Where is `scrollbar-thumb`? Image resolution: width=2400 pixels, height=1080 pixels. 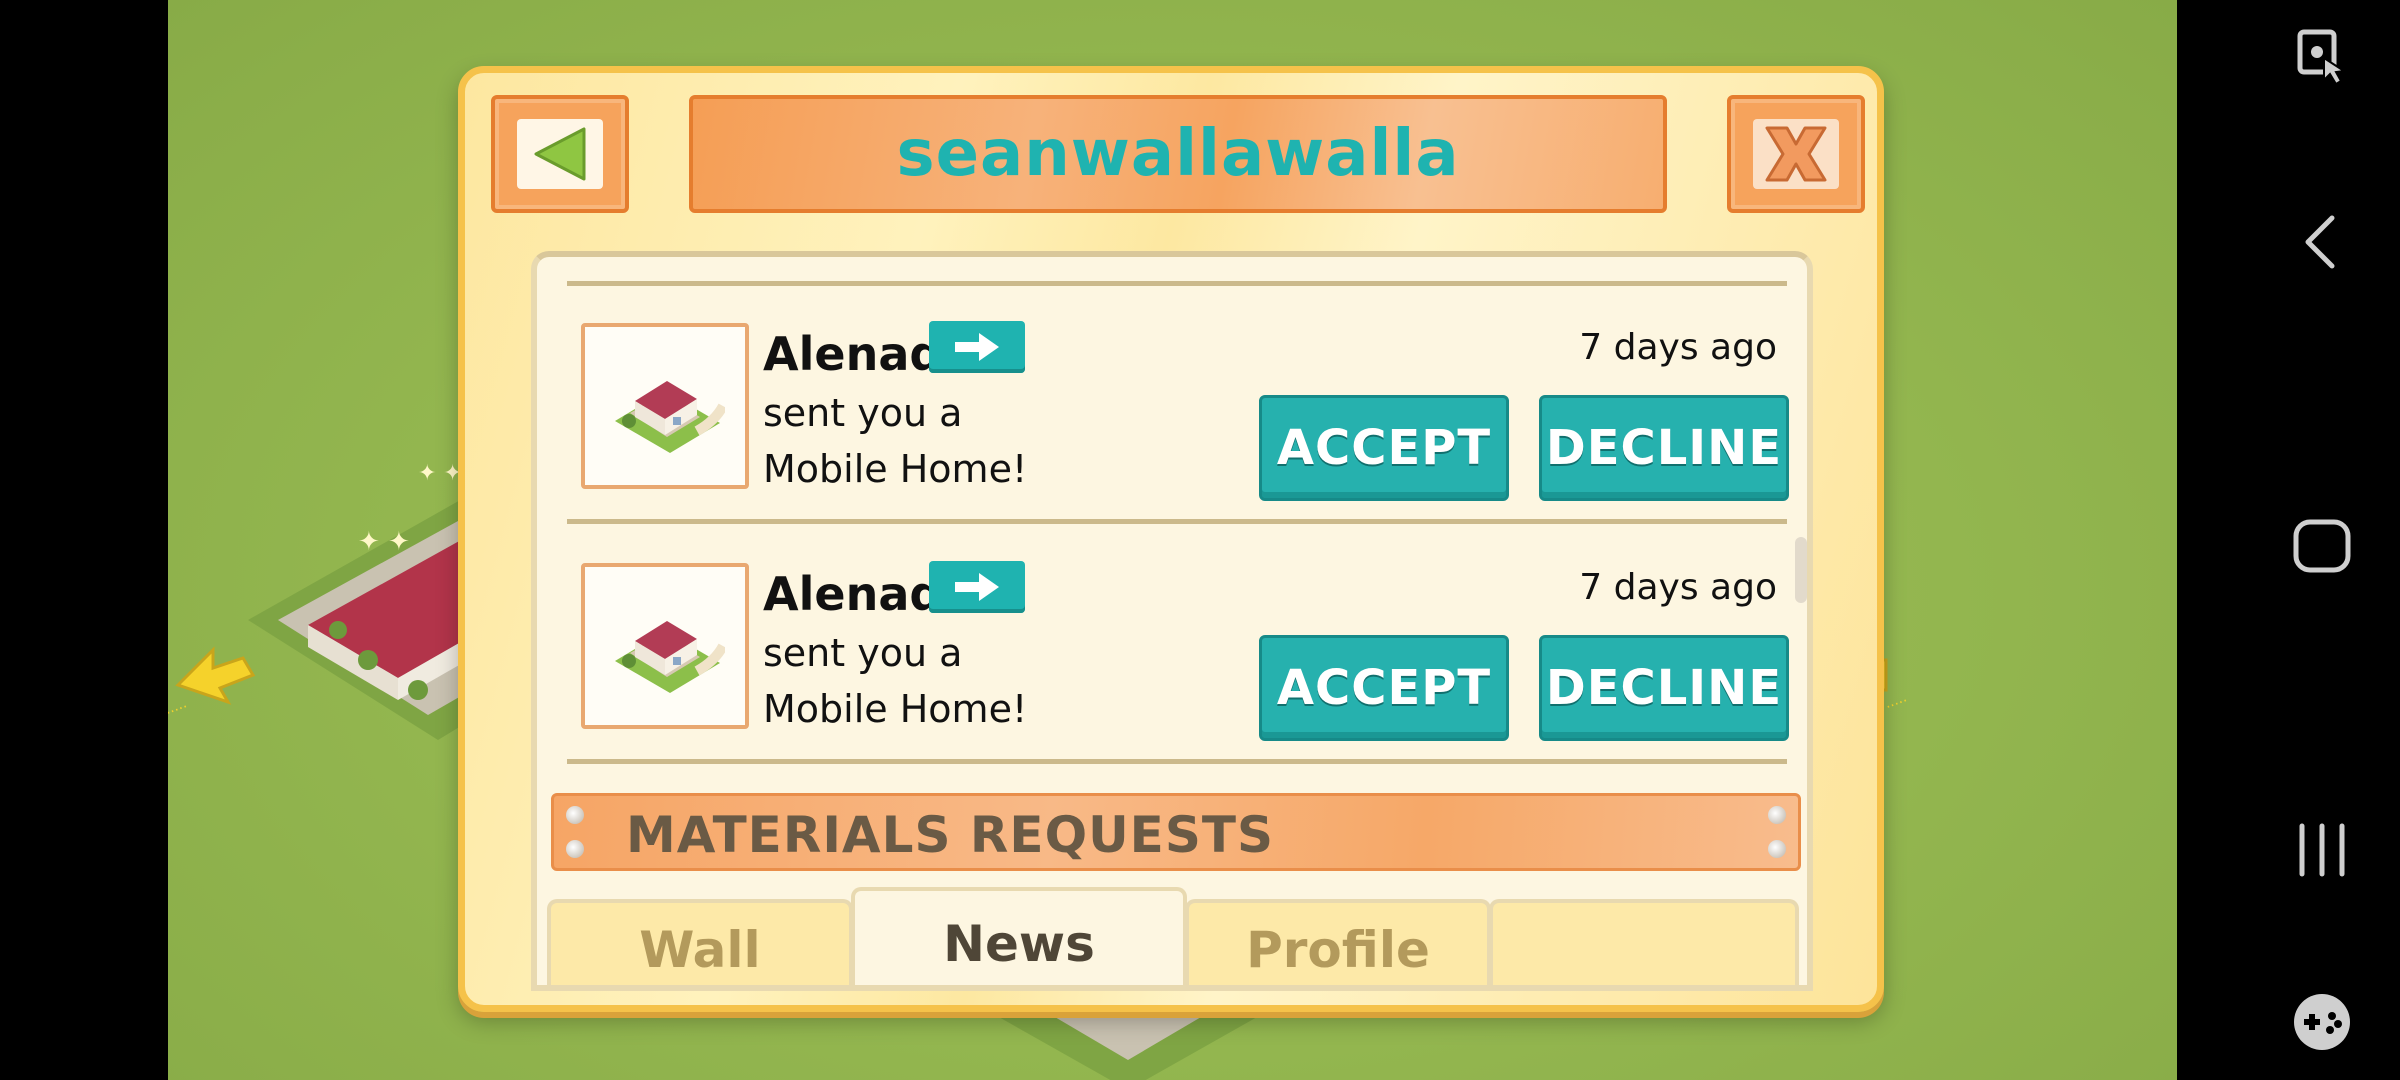
scrollbar-thumb is located at coordinates (1801, 570).